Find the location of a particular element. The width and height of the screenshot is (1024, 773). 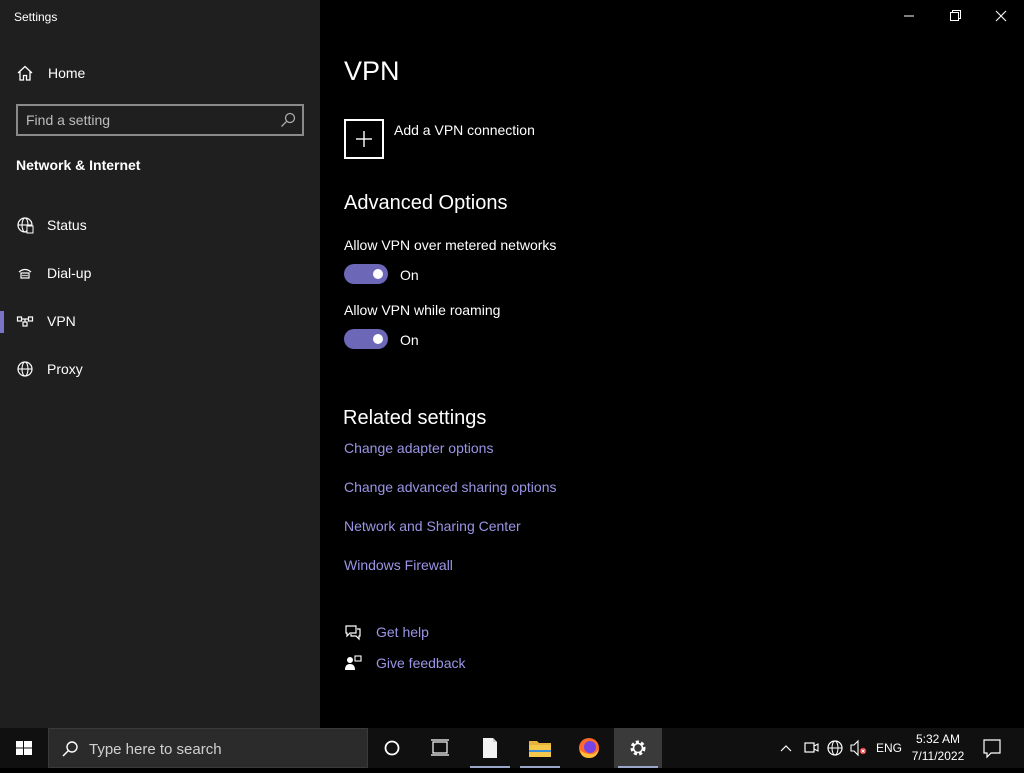

help-chat-icon is located at coordinates (353, 633).